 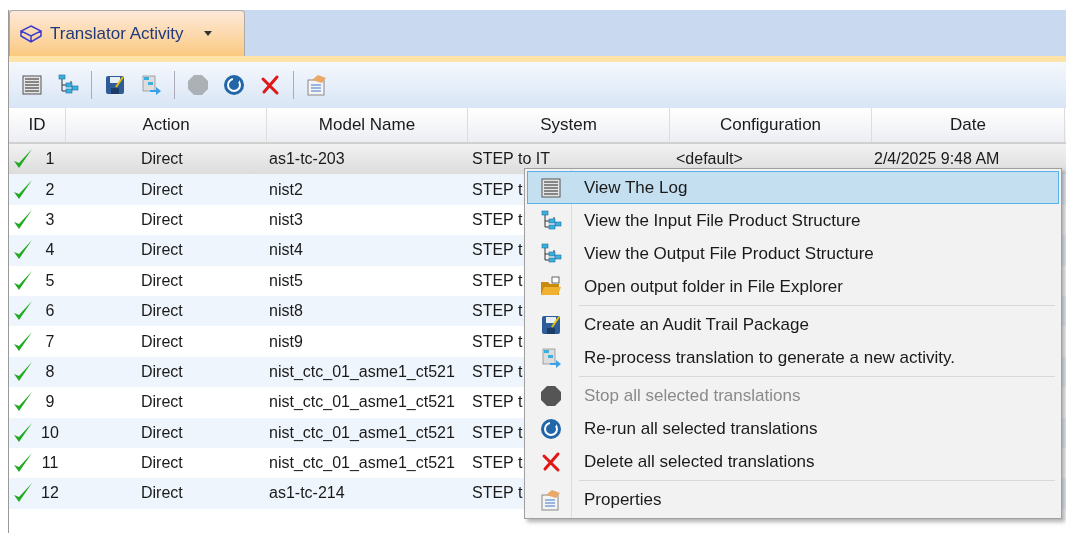 I want to click on menu-item: View The Log, so click(x=793, y=187).